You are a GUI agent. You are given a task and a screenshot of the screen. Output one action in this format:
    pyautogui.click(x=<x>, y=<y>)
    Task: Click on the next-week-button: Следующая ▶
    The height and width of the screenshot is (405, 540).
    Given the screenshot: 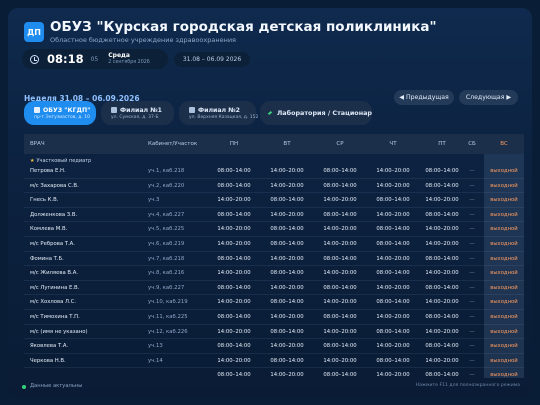 What is the action you would take?
    pyautogui.click(x=488, y=97)
    